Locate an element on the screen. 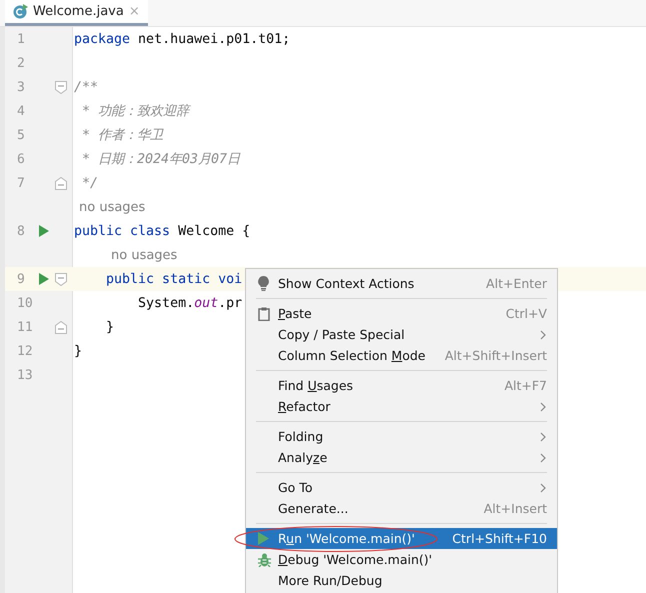 The width and height of the screenshot is (646, 593). line-number: 2 is located at coordinates (21, 63).